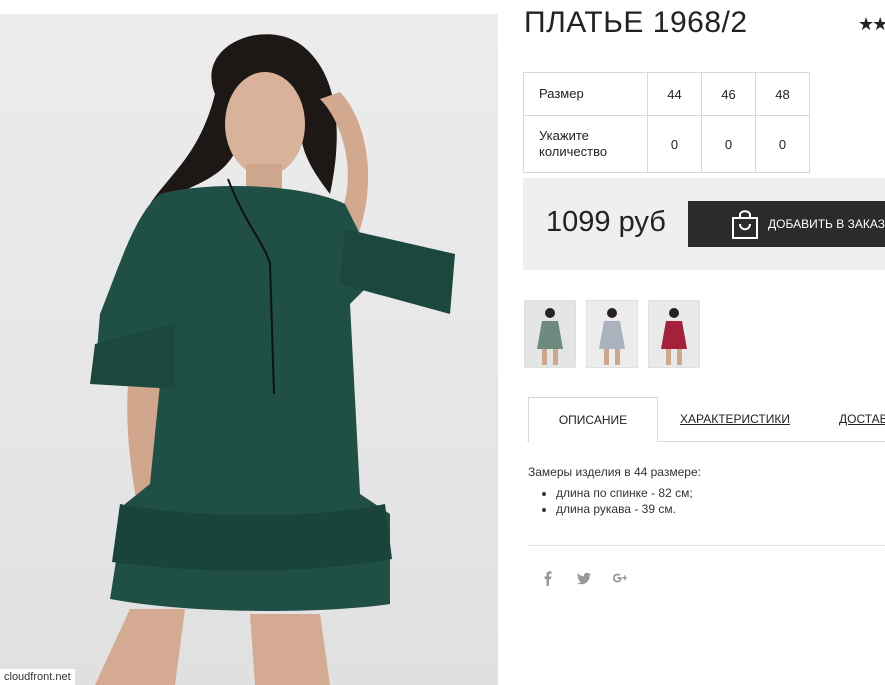 Image resolution: width=885 pixels, height=685 pixels. What do you see at coordinates (614, 472) in the screenshot?
I see `description-intro: Замеры изделия в 44 размере:` at bounding box center [614, 472].